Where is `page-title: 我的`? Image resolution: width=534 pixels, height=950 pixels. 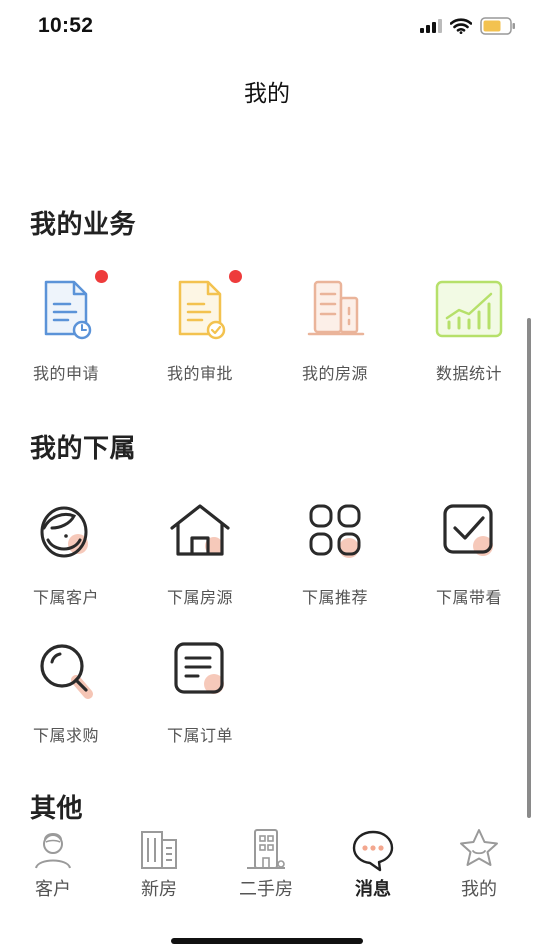 page-title: 我的 is located at coordinates (267, 93).